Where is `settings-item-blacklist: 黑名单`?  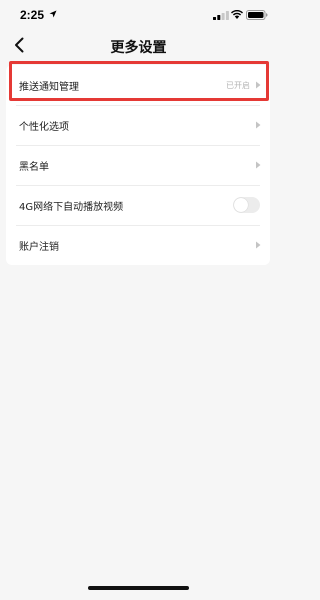 settings-item-blacklist: 黑名单 is located at coordinates (138, 165).